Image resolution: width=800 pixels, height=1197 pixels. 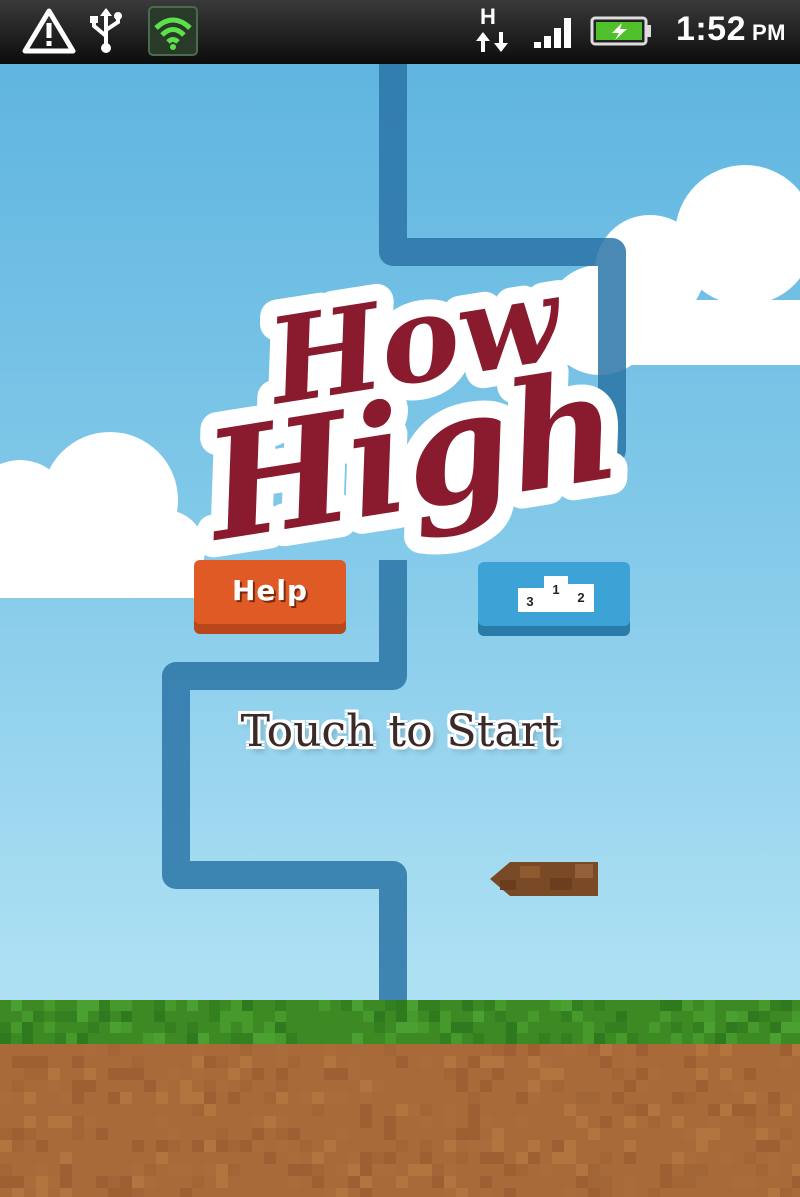 What do you see at coordinates (173, 31) in the screenshot?
I see `wifi-shield-icon` at bounding box center [173, 31].